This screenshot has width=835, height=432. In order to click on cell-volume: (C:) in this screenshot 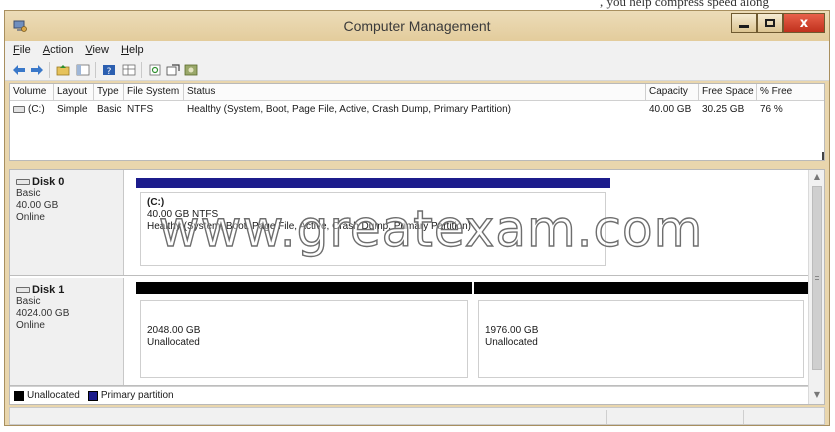, I will do `click(32, 110)`.